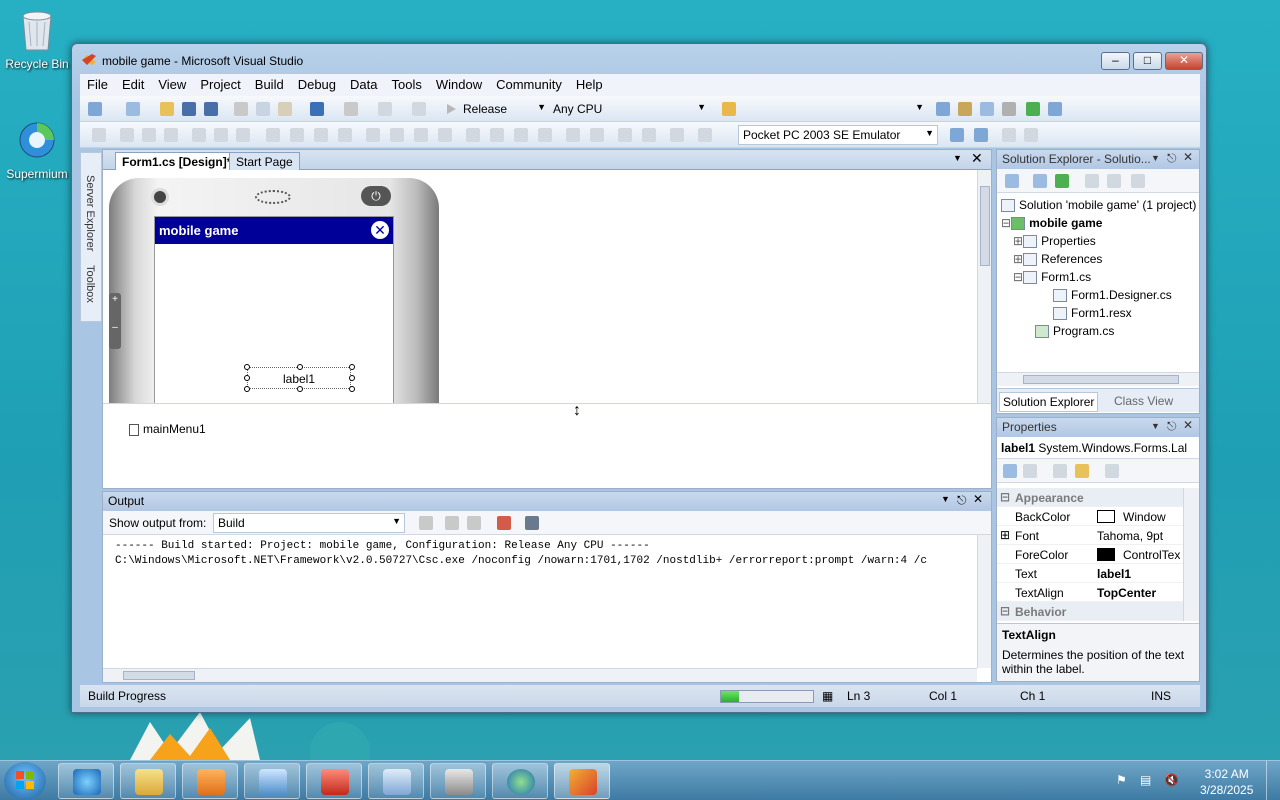 The height and width of the screenshot is (800, 1280). I want to click on property-row-font: ⊞ Font Tahoma, 9pt, so click(1090, 535).